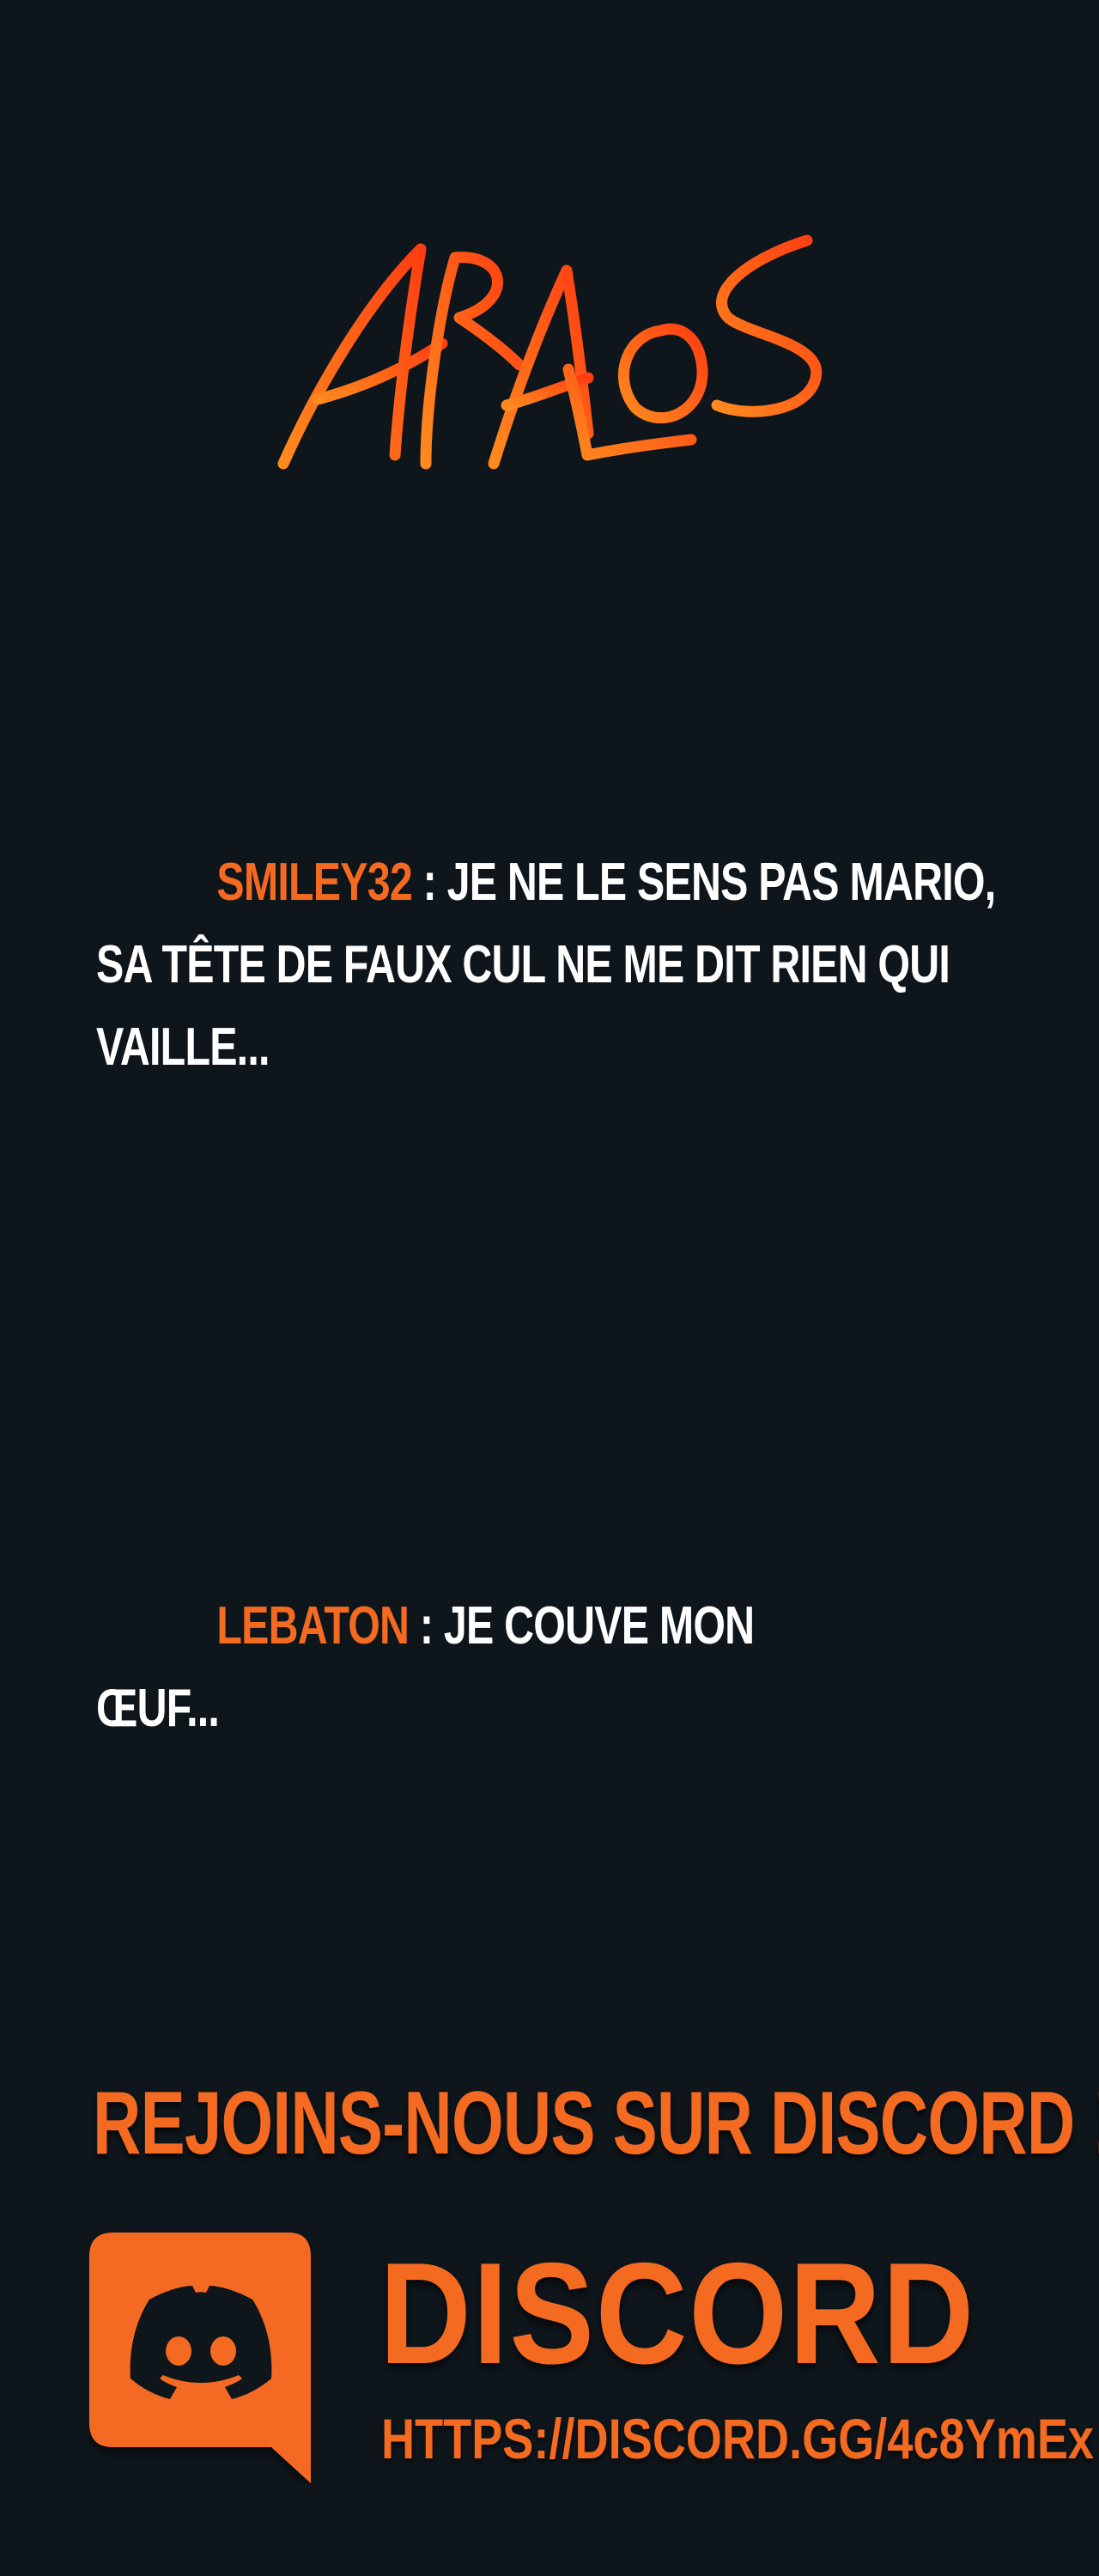 The width and height of the screenshot is (1099, 2576). Describe the element at coordinates (313, 1626) in the screenshot. I see `message-username: LEBATON` at that location.